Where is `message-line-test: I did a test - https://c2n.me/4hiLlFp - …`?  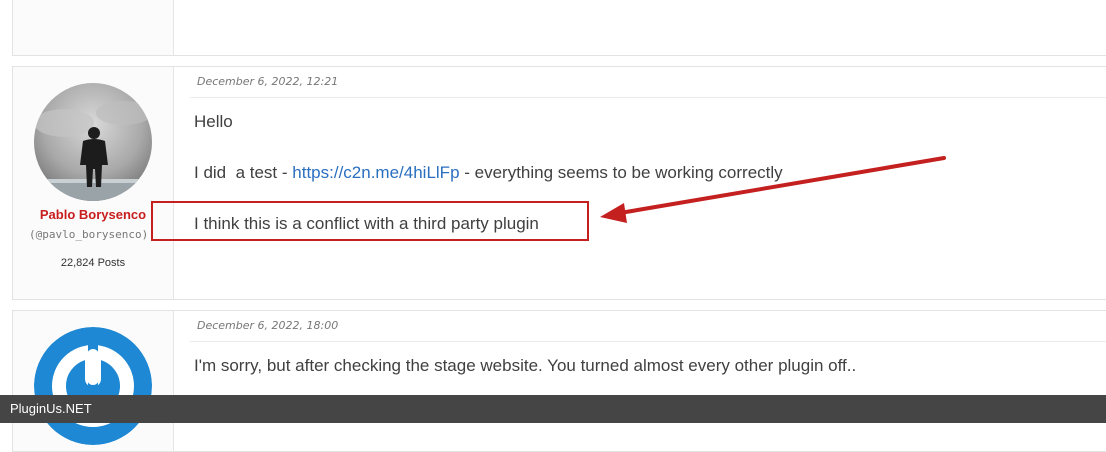
message-line-test: I did a test - https://c2n.me/4hiLlFp - … is located at coordinates (488, 173).